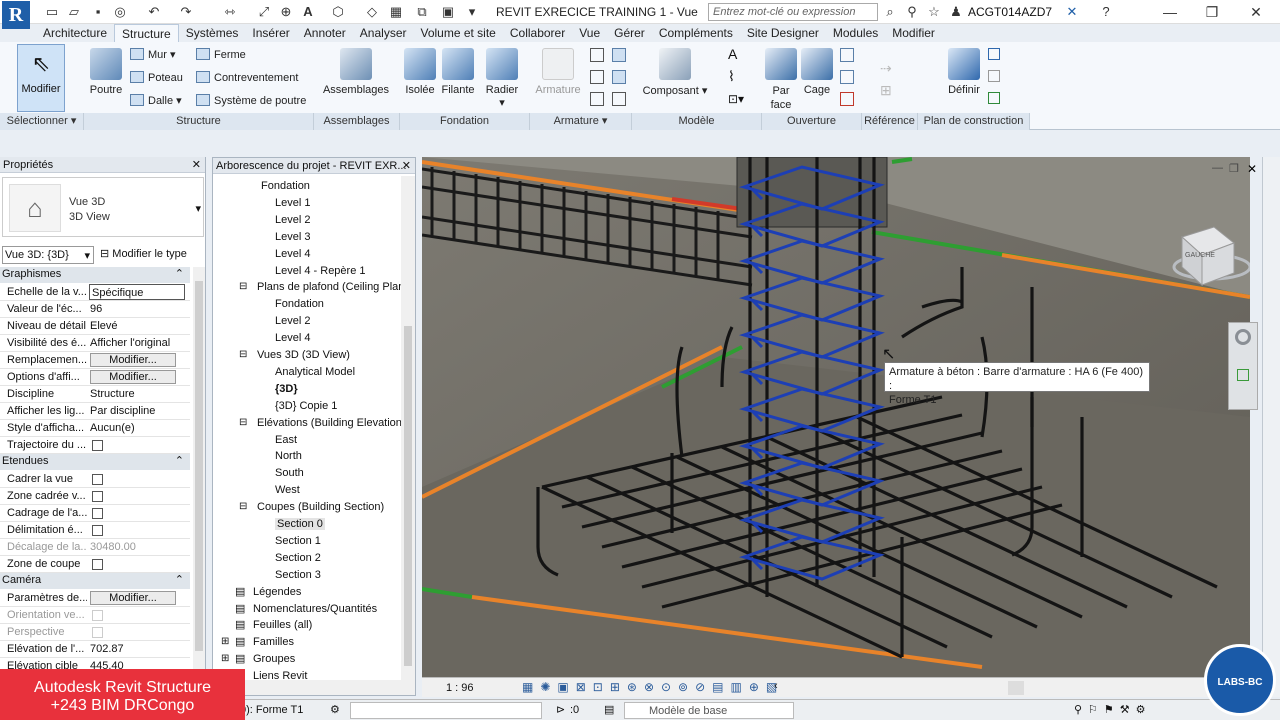 This screenshot has height=720, width=1280. I want to click on tab-8: Vue, so click(589, 33).